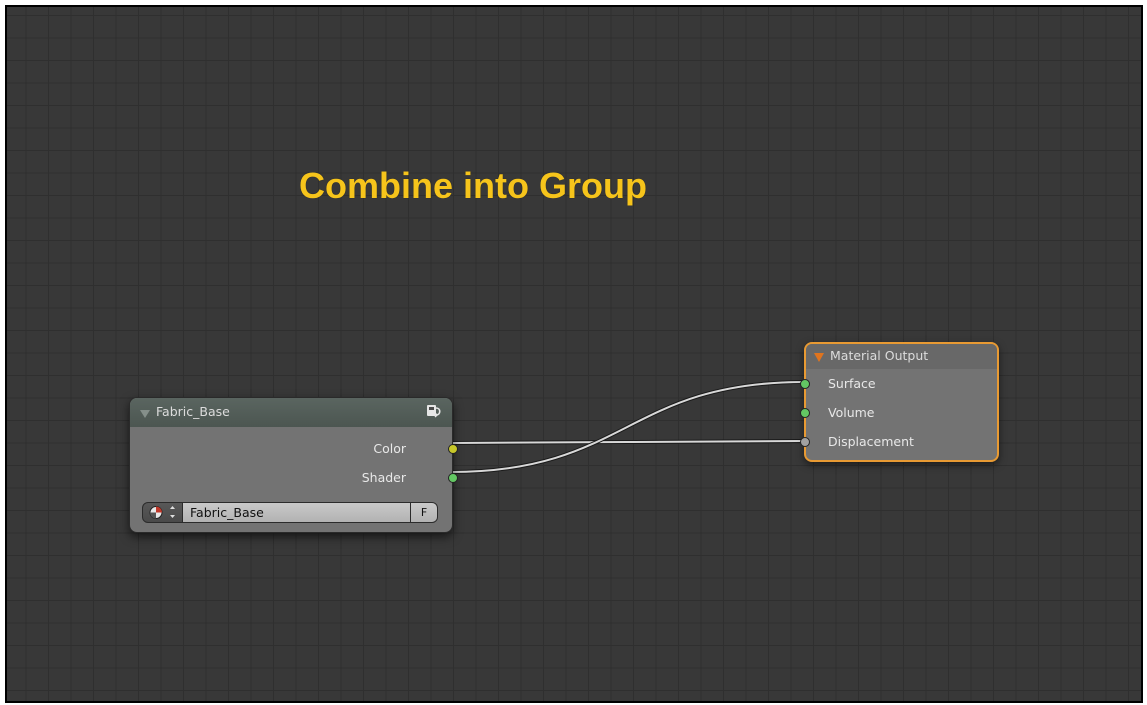  I want to click on material-output-header: Material Output, so click(901, 356).